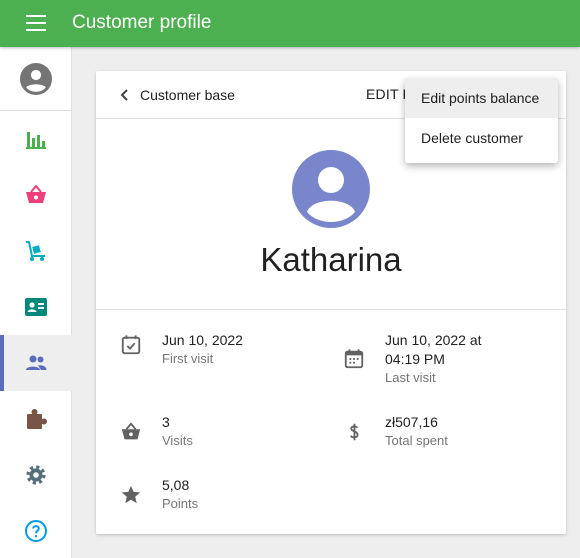 This screenshot has width=580, height=558. What do you see at coordinates (142, 22) in the screenshot?
I see `app-title: Customer profile` at bounding box center [142, 22].